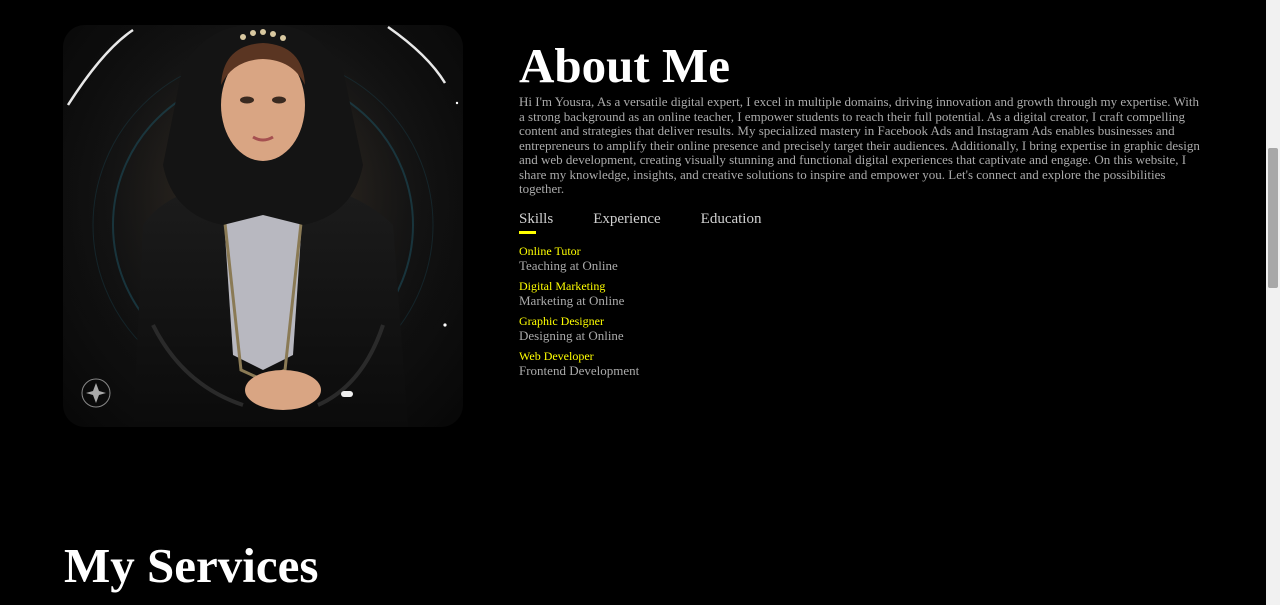 The image size is (1280, 605). I want to click on services-title: My Services, so click(191, 565).